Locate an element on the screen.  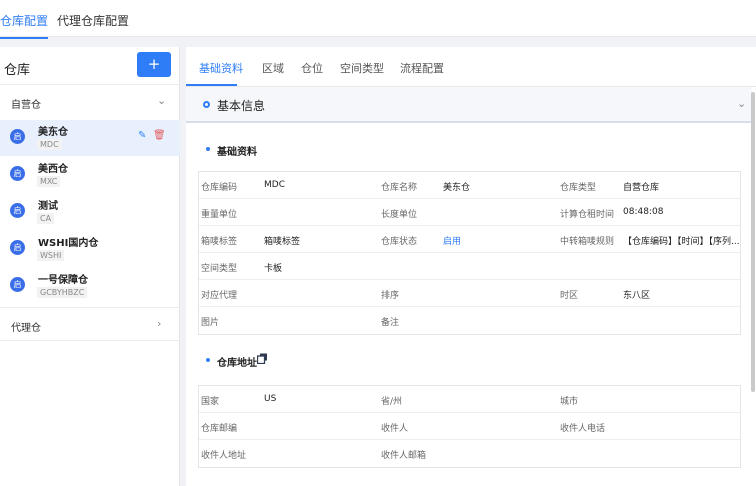
field-value: 卡板 is located at coordinates (273, 269).